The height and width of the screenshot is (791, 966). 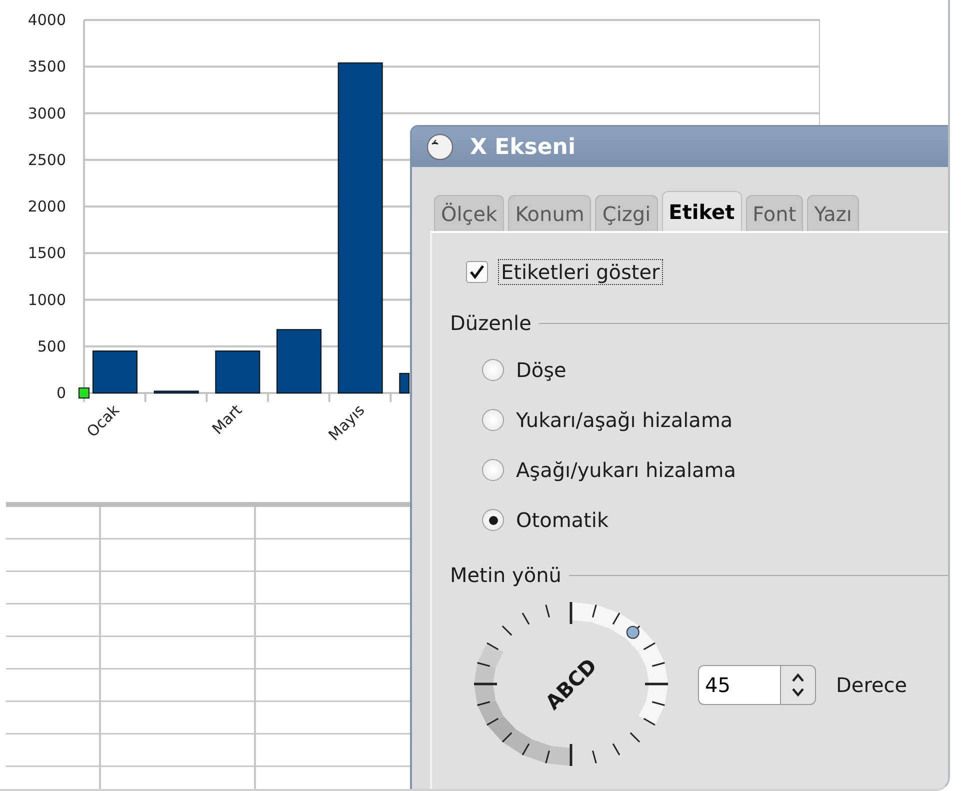 I want to click on tab: Font, so click(x=775, y=213).